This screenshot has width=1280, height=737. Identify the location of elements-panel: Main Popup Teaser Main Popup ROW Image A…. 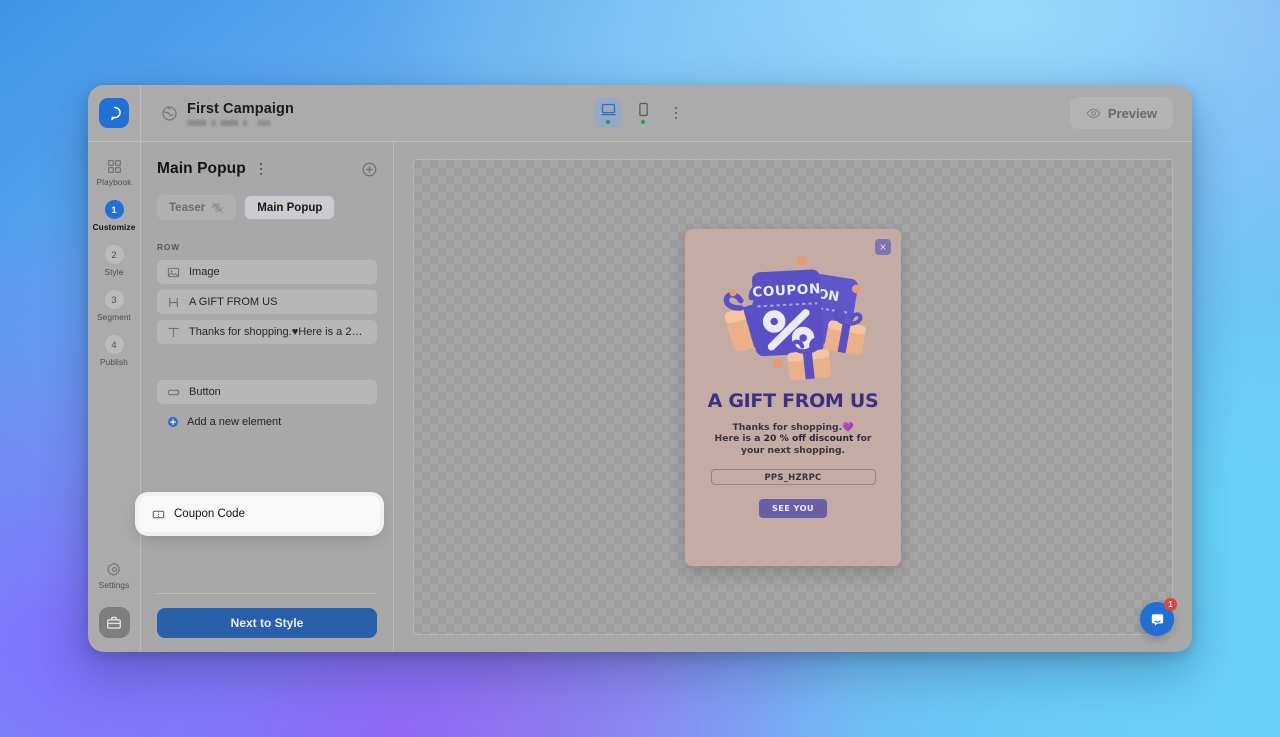
(266, 397).